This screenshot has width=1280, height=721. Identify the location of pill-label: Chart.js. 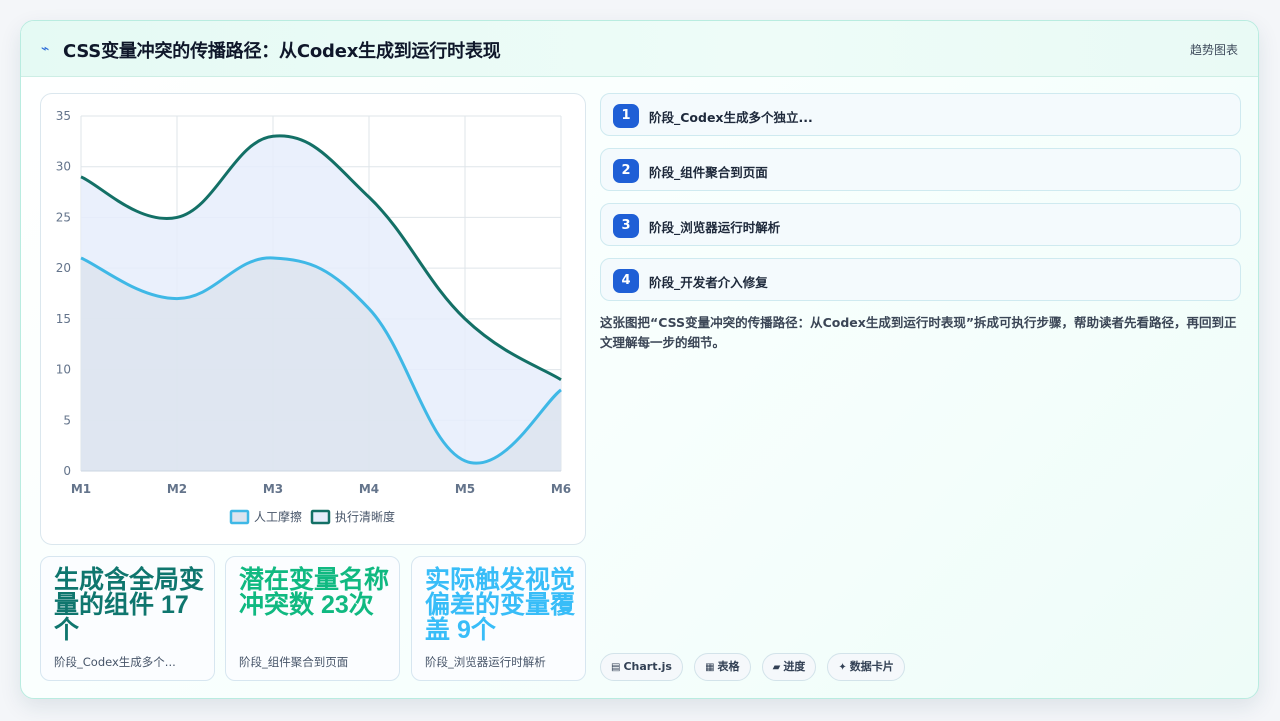
(647, 666).